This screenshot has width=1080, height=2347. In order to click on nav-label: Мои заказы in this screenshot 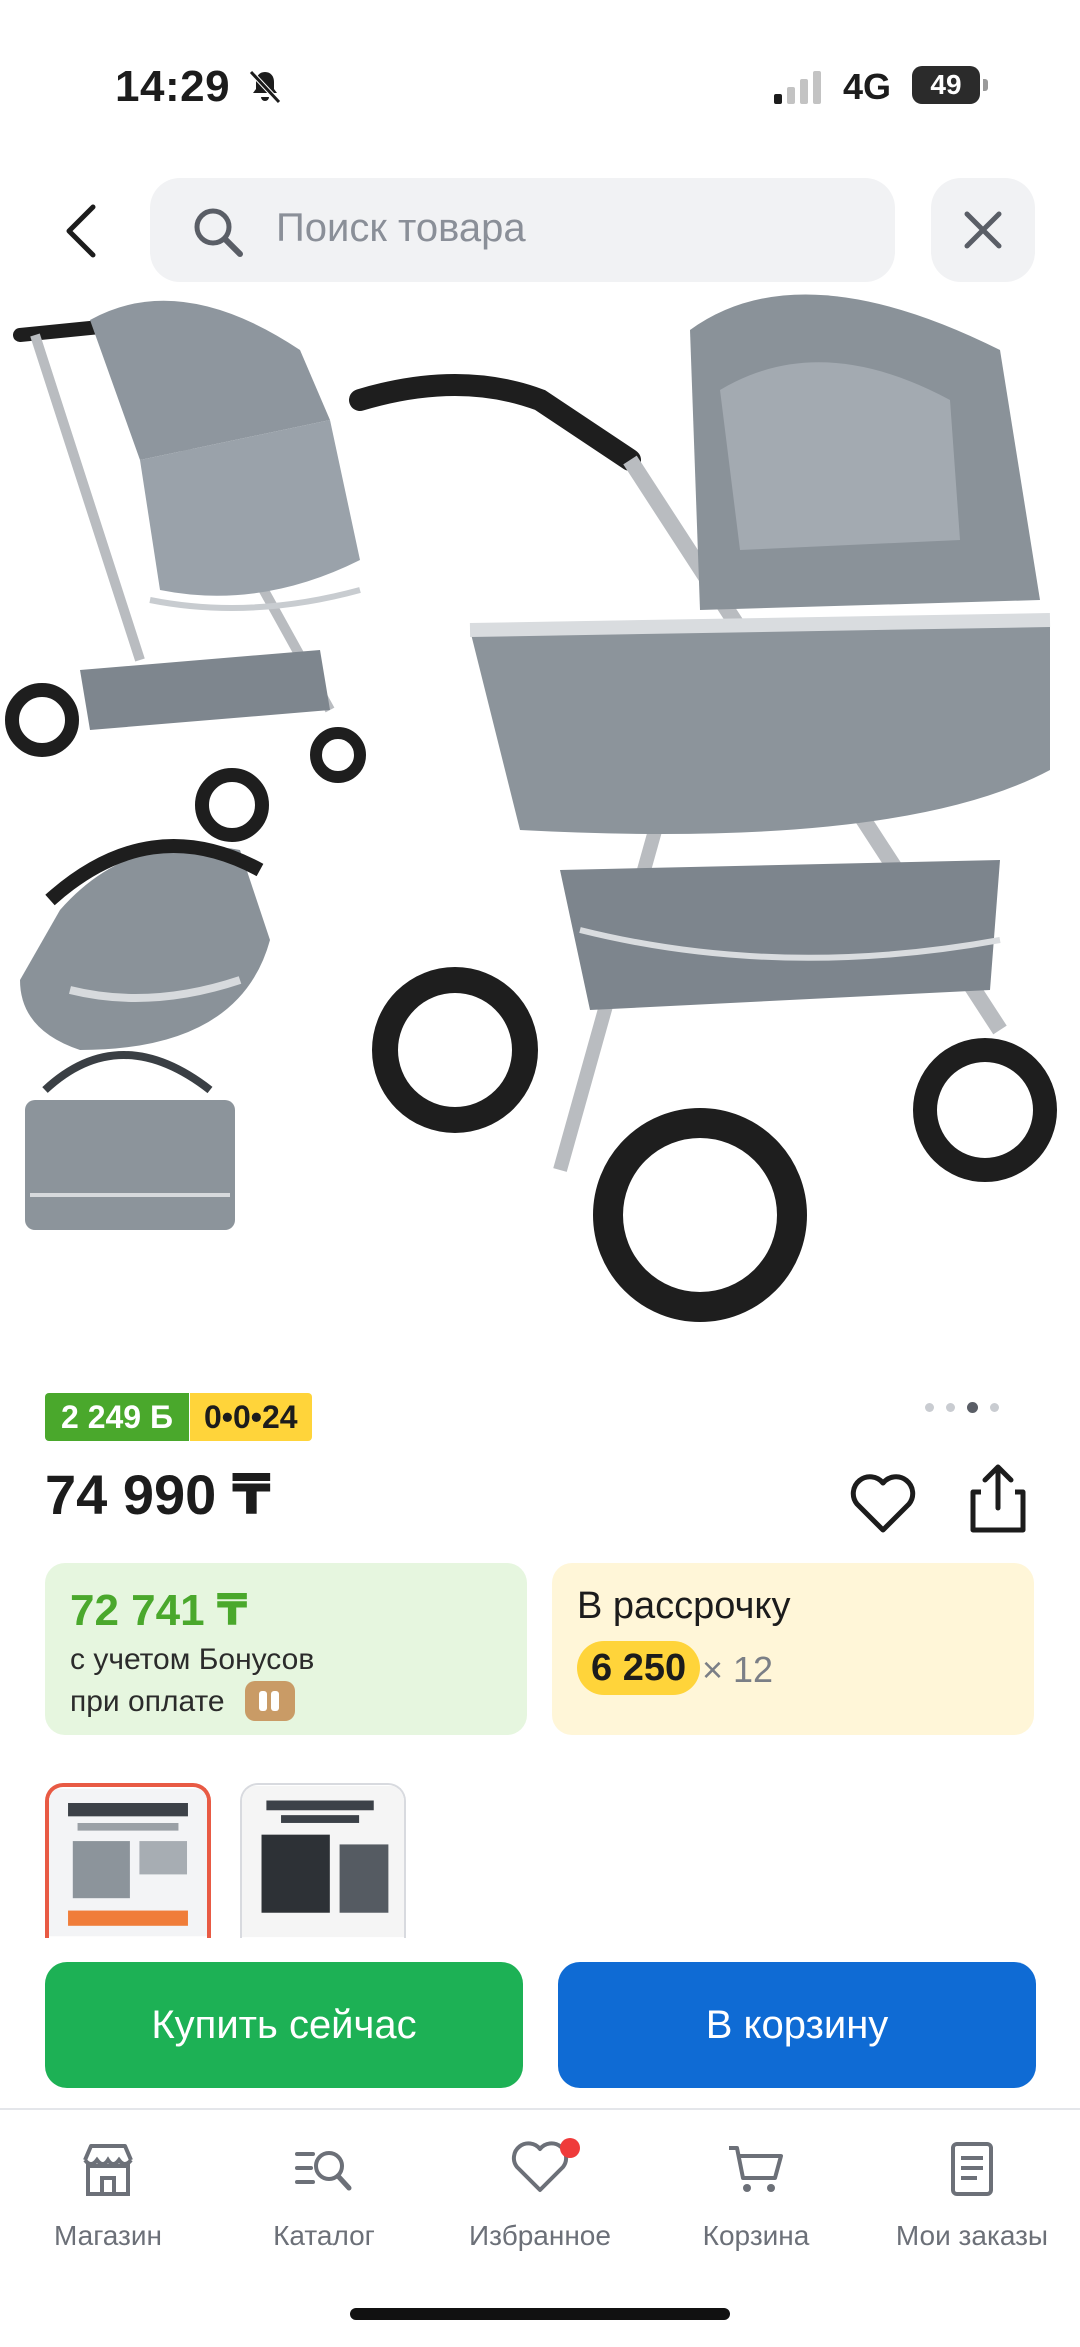, I will do `click(972, 2235)`.